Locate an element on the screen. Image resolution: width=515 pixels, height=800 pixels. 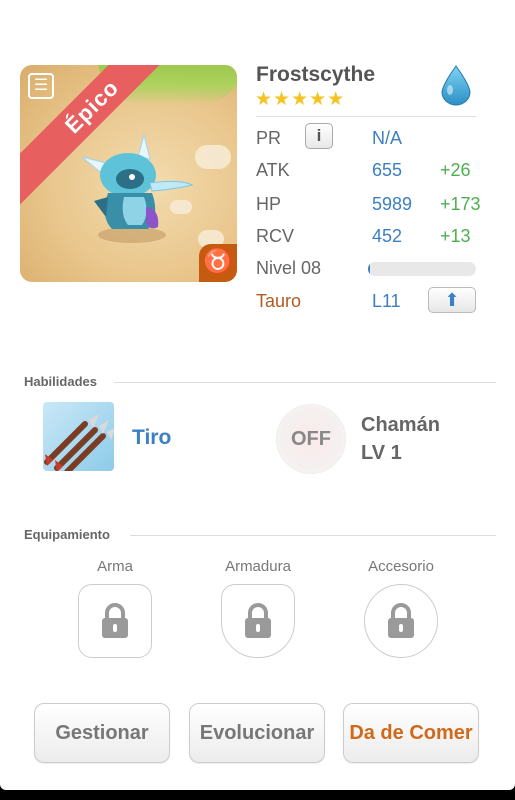
manage-button: Gestionar is located at coordinates (102, 733).